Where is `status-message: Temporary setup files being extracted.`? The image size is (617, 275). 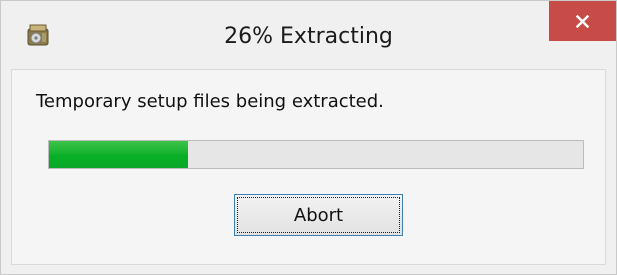
status-message: Temporary setup files being extracted. is located at coordinates (210, 101).